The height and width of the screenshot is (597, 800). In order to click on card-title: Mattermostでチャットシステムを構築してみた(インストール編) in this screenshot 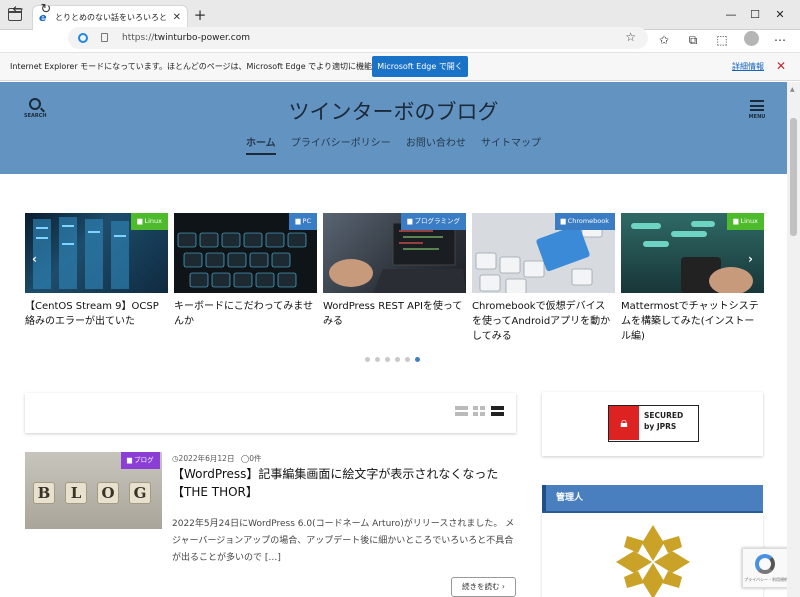, I will do `click(692, 321)`.